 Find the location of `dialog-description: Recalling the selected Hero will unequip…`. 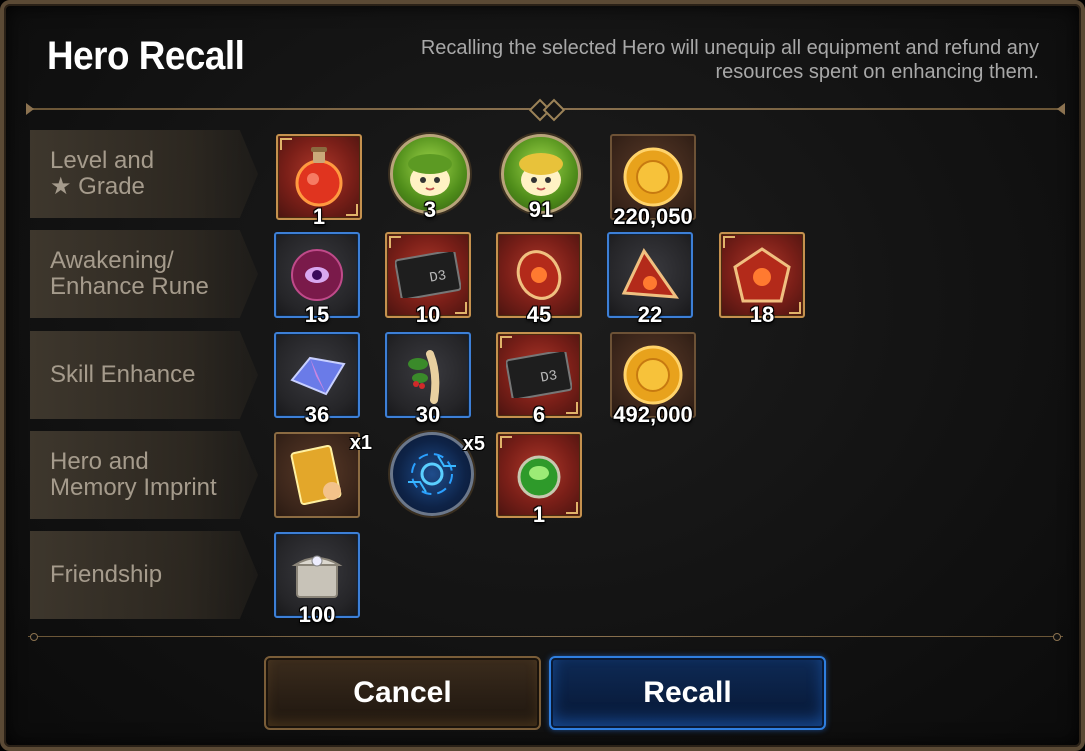

dialog-description: Recalling the selected Hero will unequip… is located at coordinates (729, 60).